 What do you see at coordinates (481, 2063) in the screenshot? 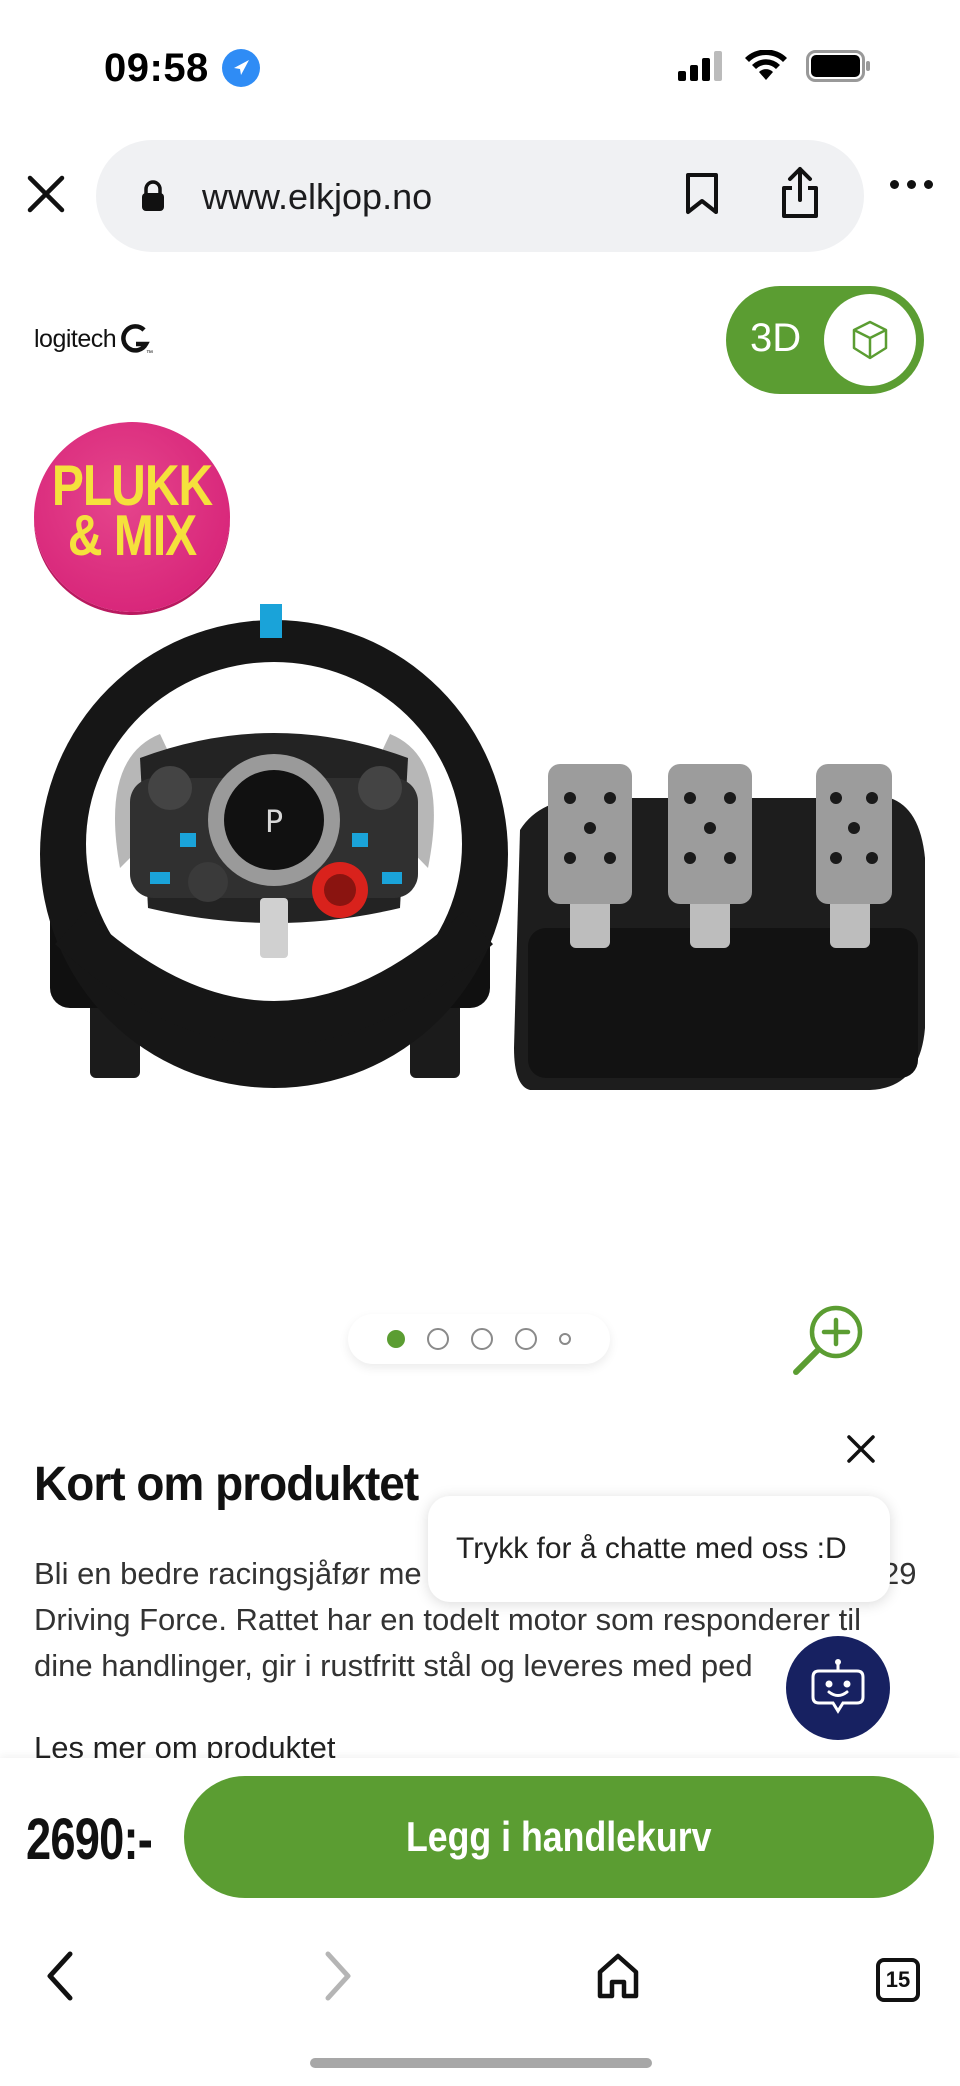
I see `home-indicator` at bounding box center [481, 2063].